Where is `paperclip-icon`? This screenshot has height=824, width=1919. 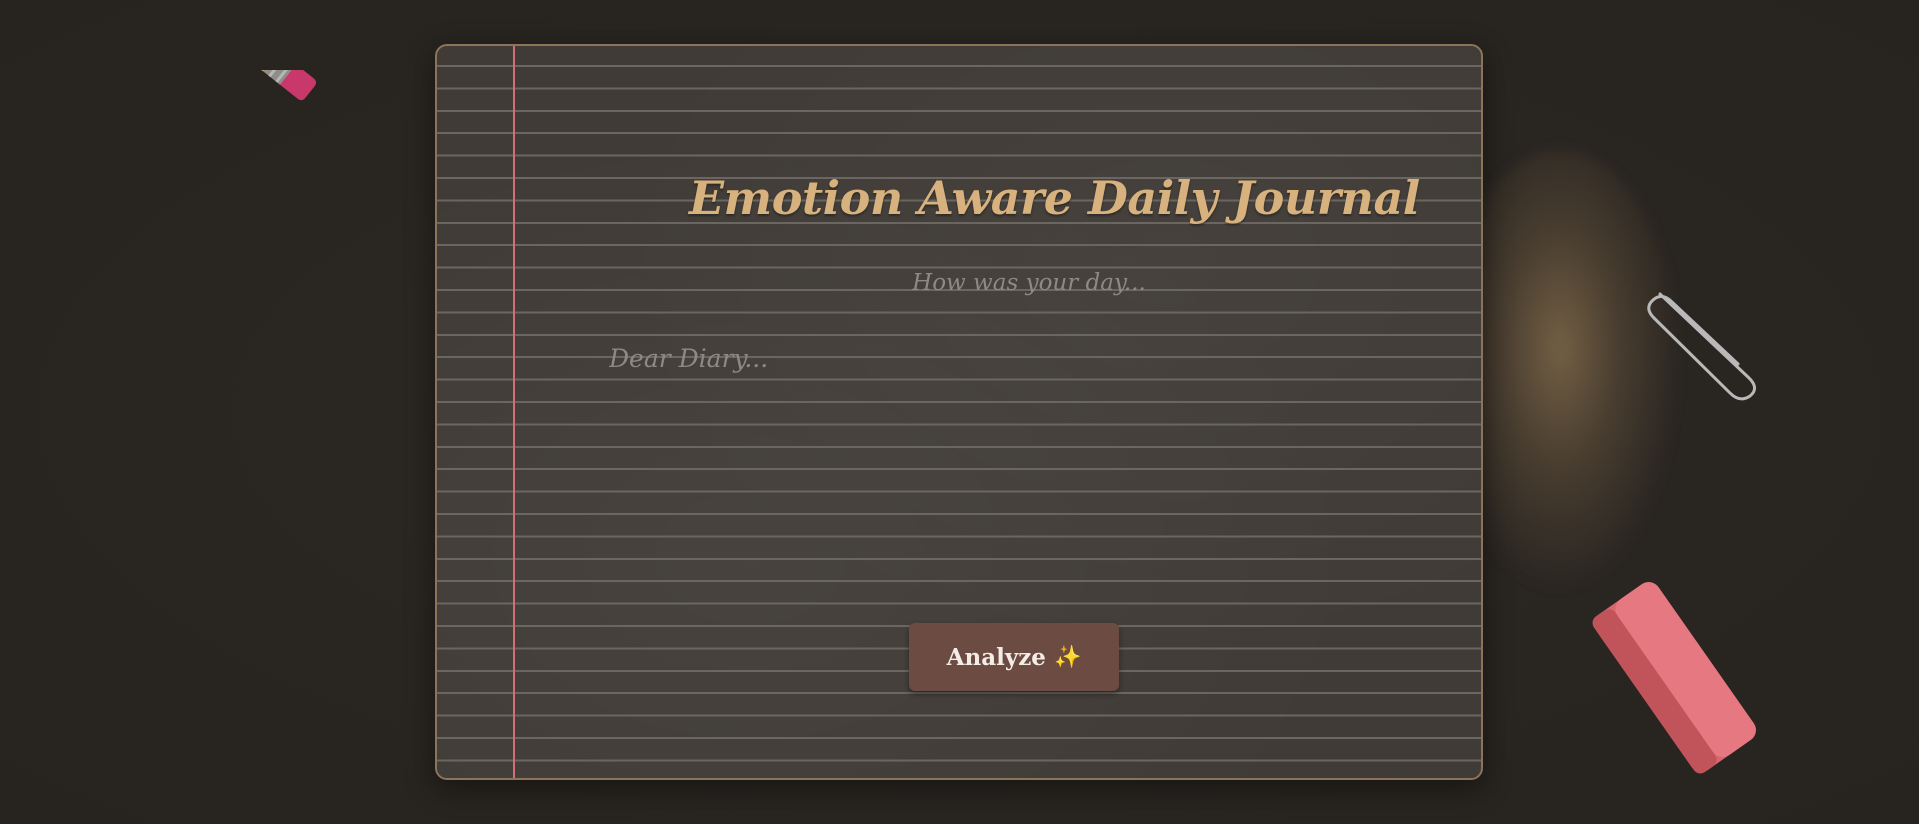 paperclip-icon is located at coordinates (1701, 346).